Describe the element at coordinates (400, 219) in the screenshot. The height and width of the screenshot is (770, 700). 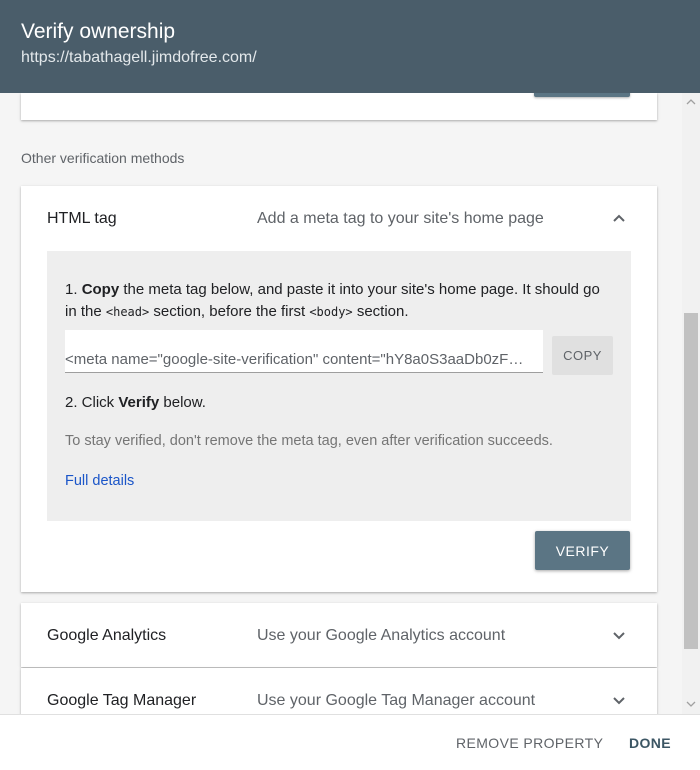
I see `html-tag-description: Add a meta tag to your site's home page` at that location.